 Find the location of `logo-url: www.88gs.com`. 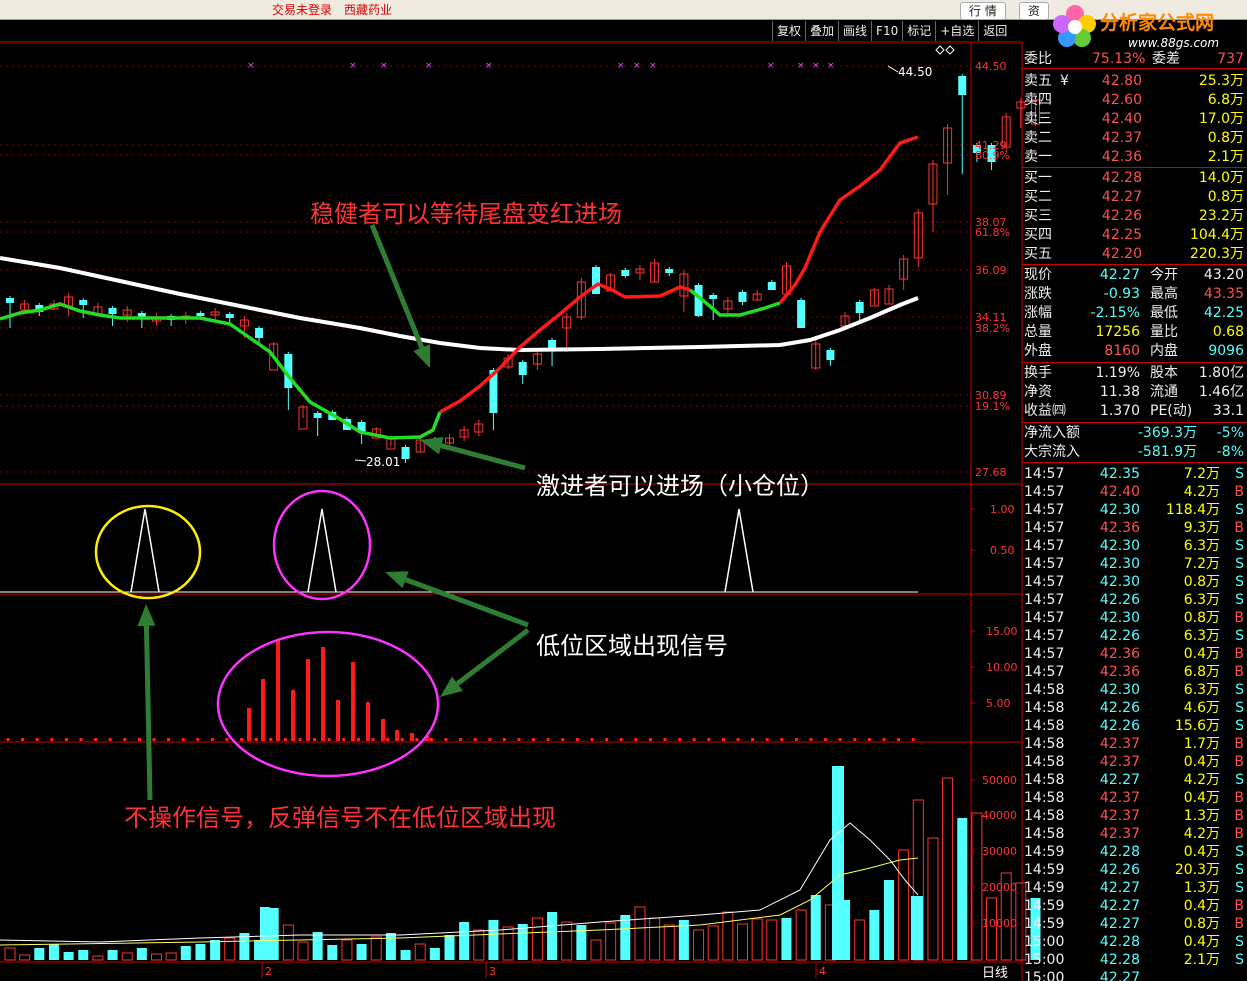

logo-url: www.88gs.com is located at coordinates (1174, 43).